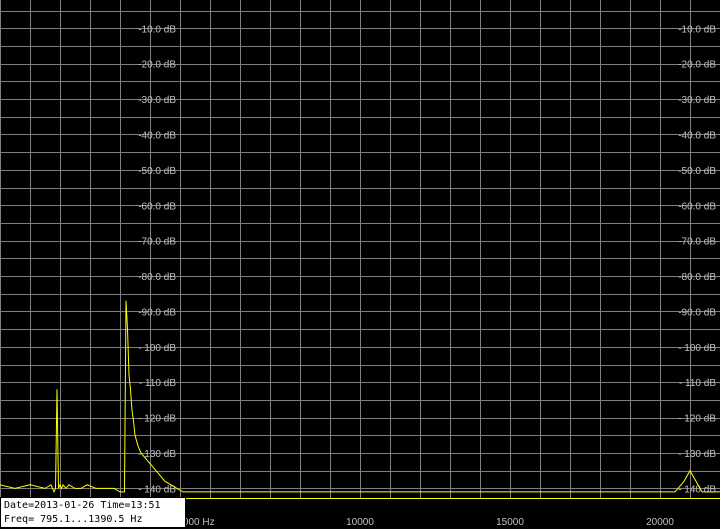 The width and height of the screenshot is (720, 529). What do you see at coordinates (697, 454) in the screenshot?
I see `y-tick-label-right: - 130 dB` at bounding box center [697, 454].